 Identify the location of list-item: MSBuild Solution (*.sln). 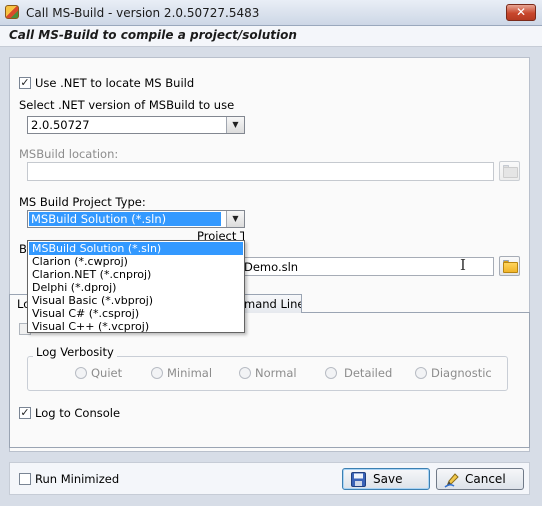
(136, 248).